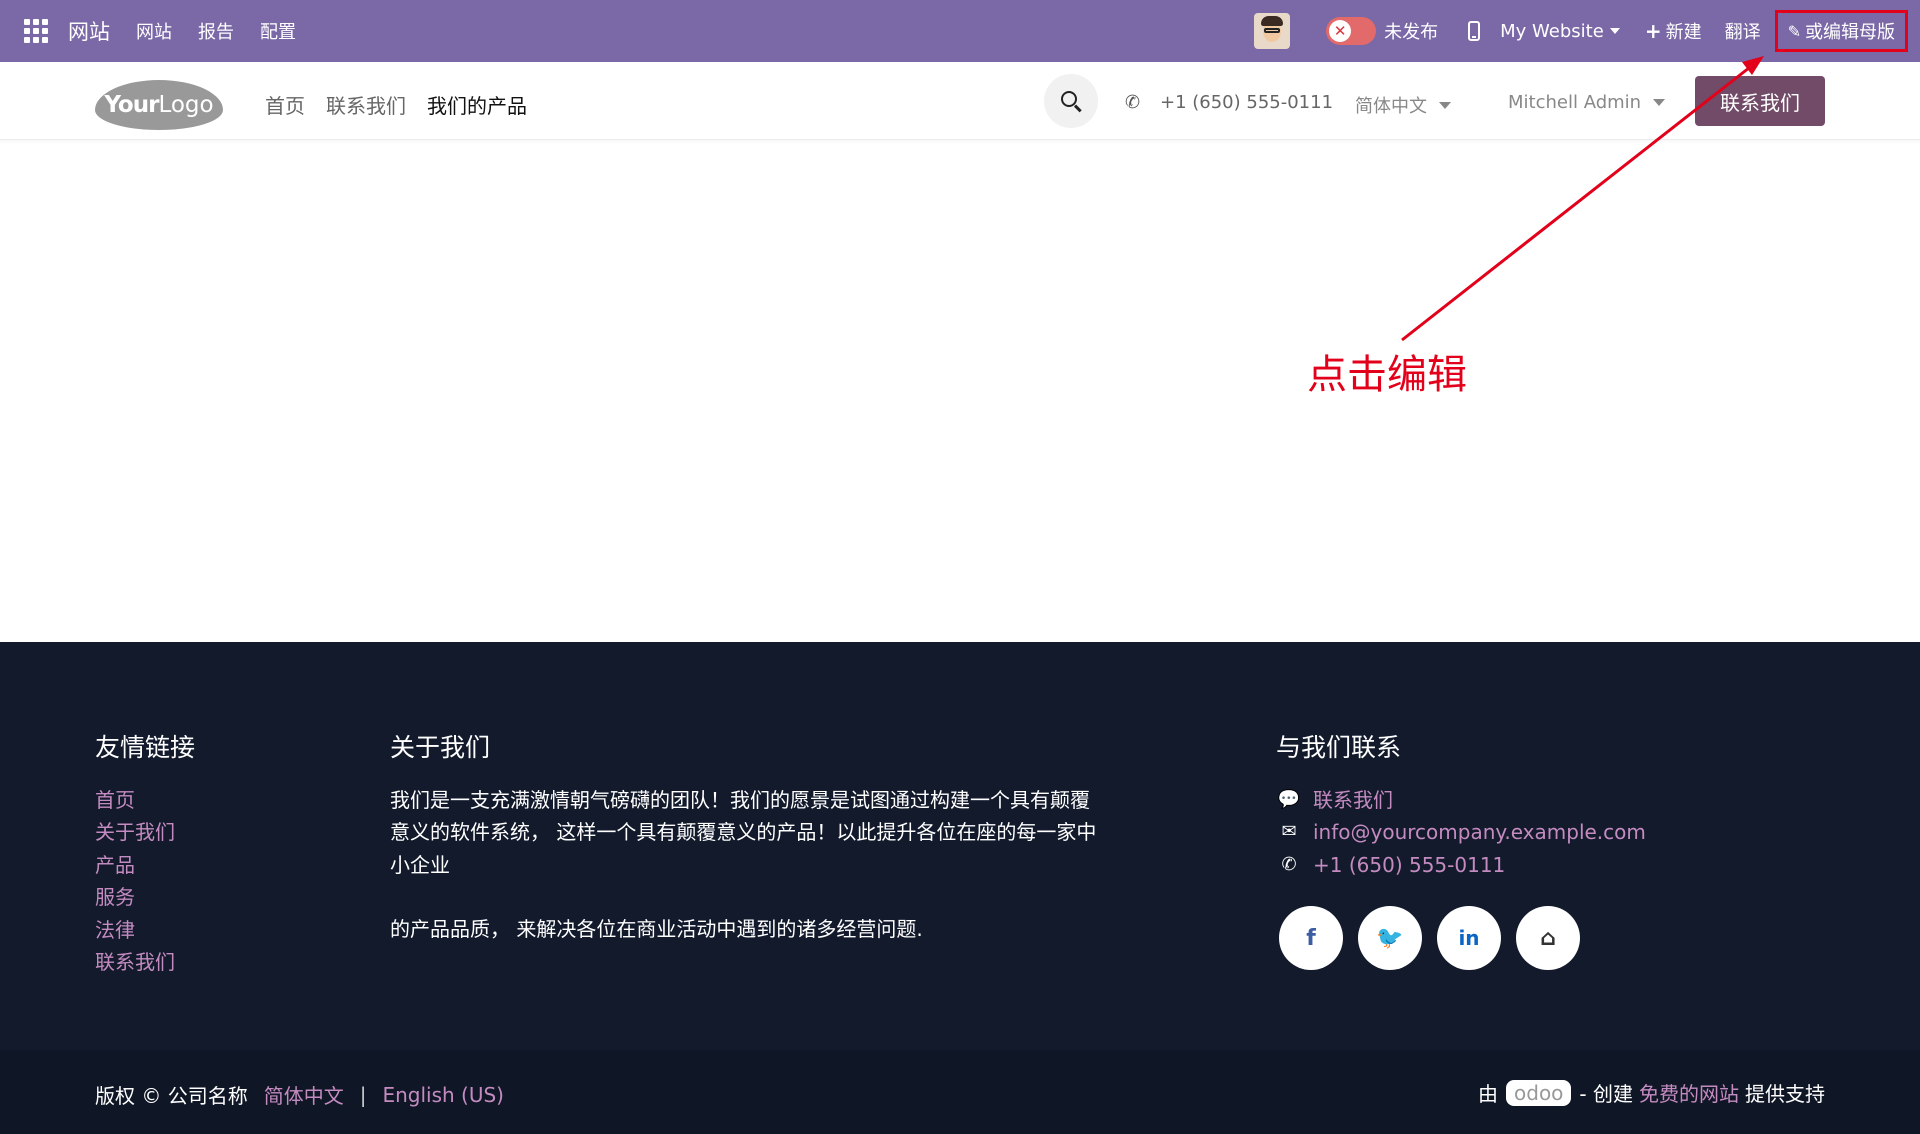 This screenshot has width=1920, height=1134. Describe the element at coordinates (1653, 31) in the screenshot. I see `plus-icon: +` at that location.